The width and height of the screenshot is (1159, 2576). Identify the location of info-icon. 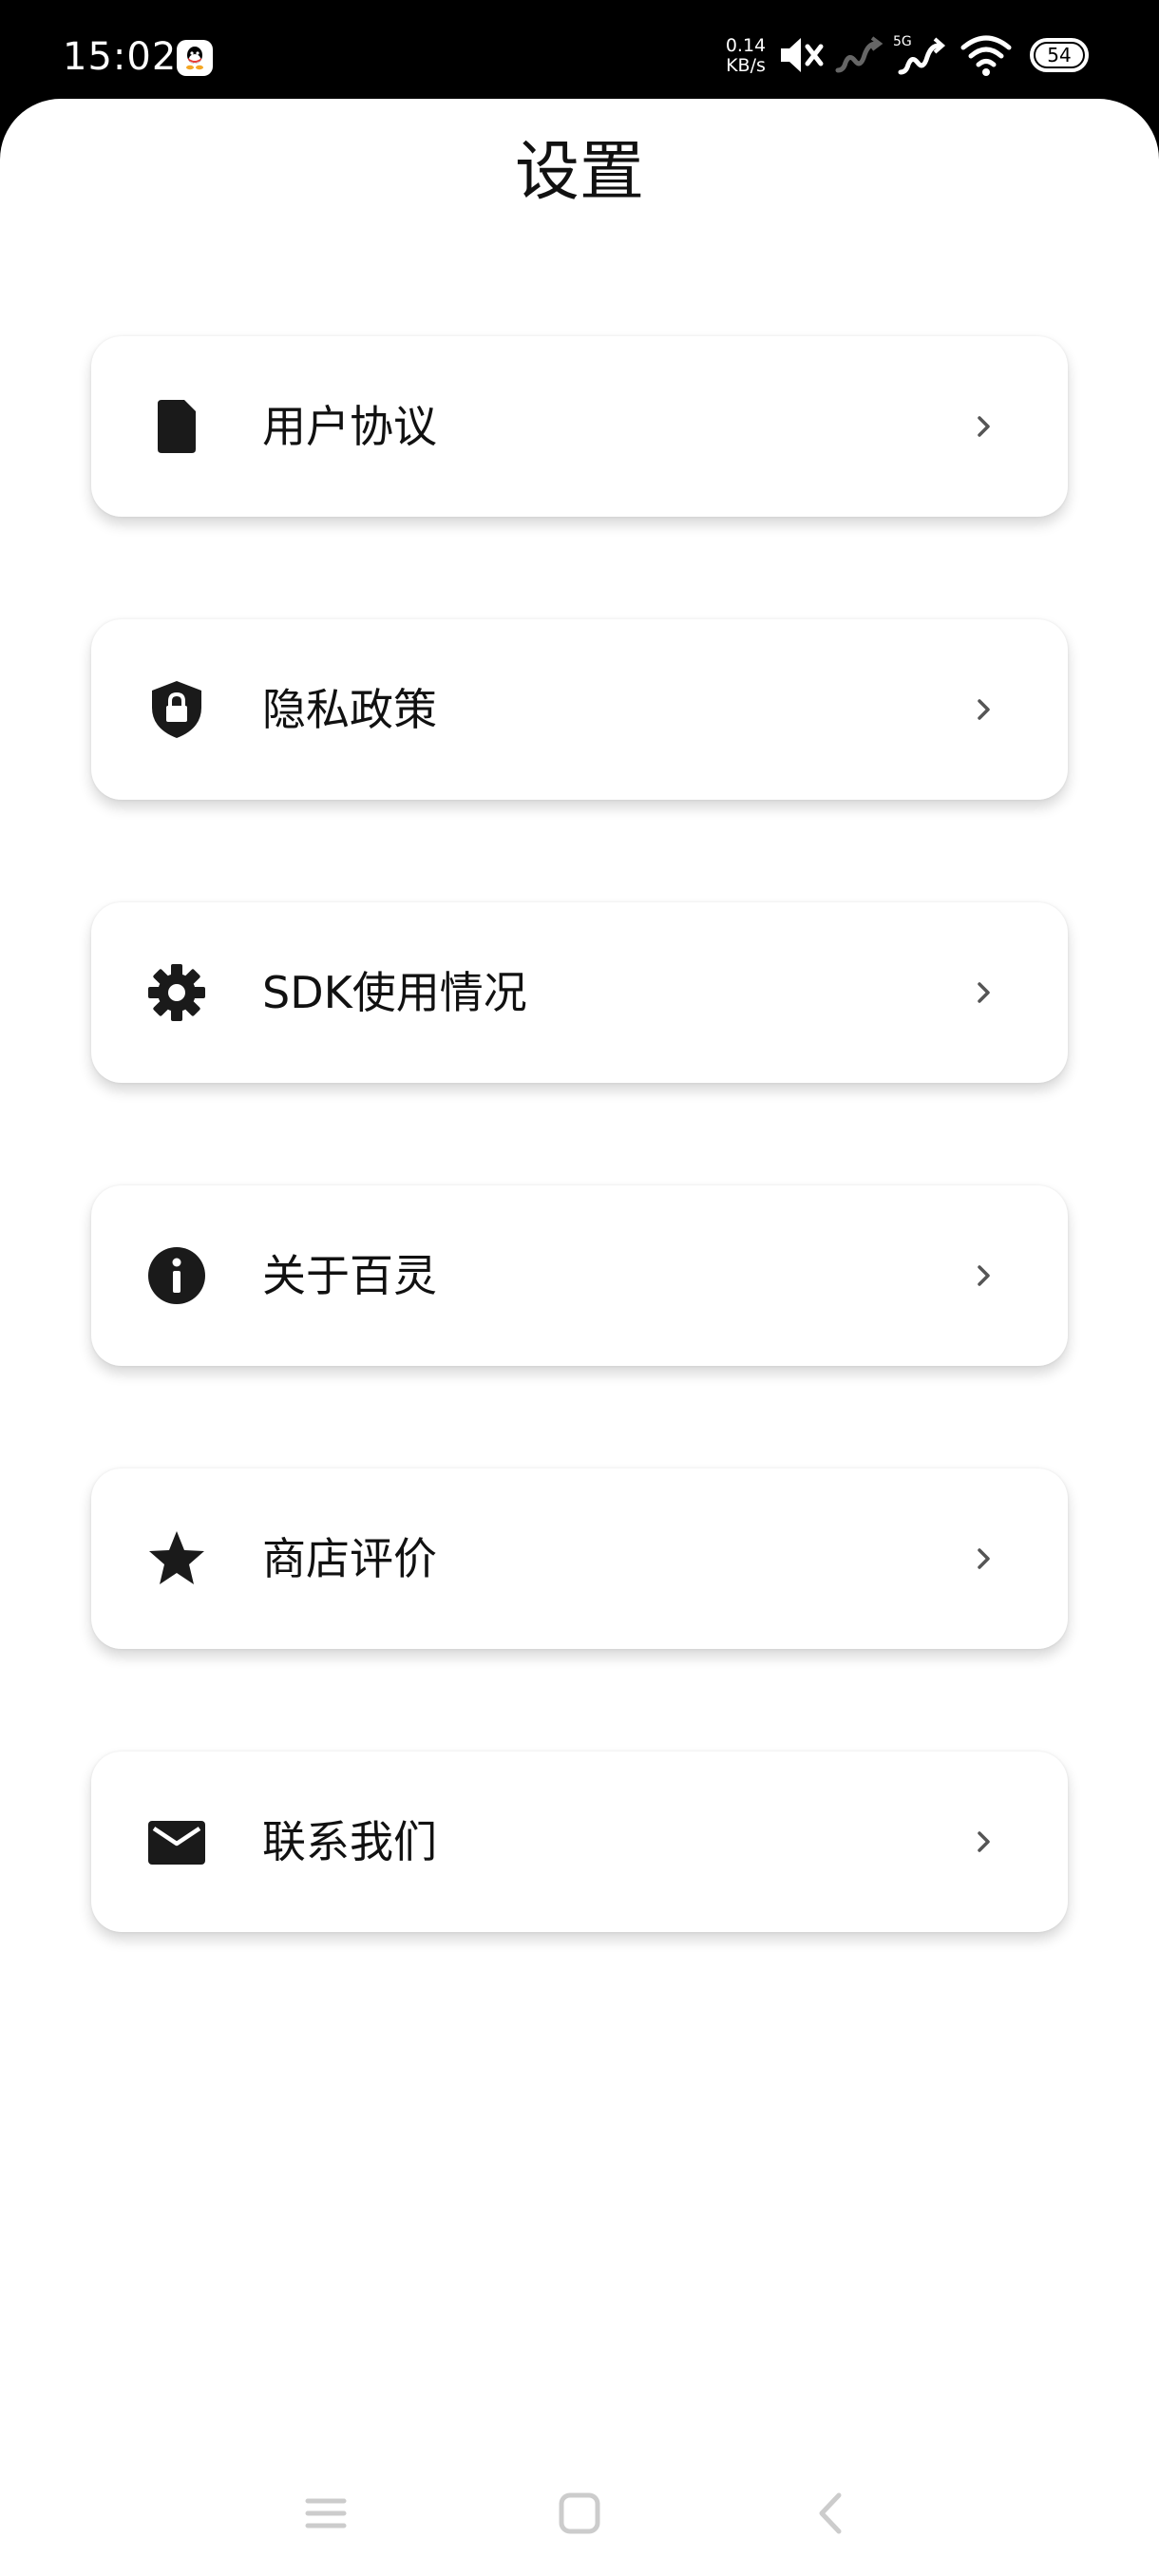
(176, 1275).